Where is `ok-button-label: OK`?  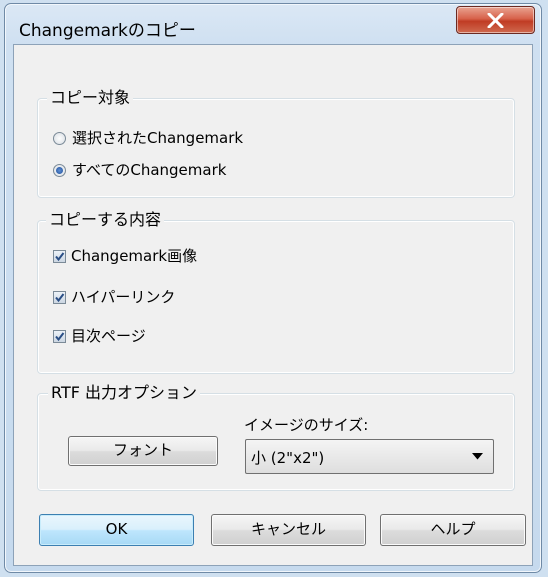
ok-button-label: OK is located at coordinates (116, 529).